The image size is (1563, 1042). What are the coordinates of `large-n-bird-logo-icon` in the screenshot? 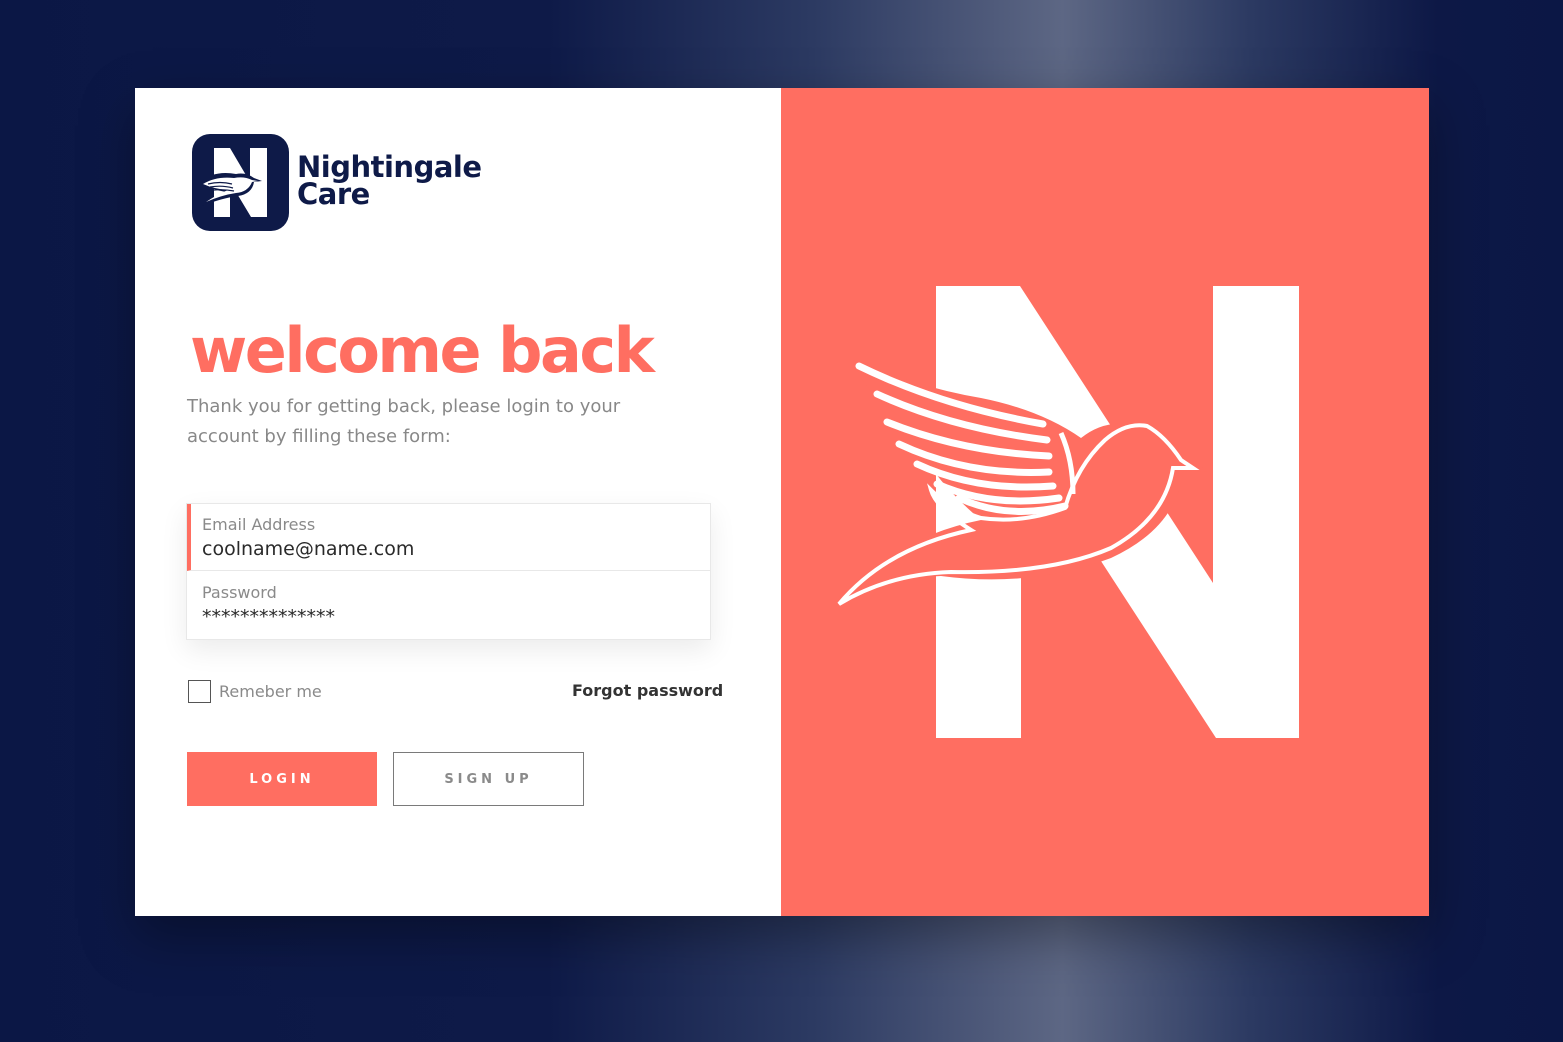 It's located at (1066, 512).